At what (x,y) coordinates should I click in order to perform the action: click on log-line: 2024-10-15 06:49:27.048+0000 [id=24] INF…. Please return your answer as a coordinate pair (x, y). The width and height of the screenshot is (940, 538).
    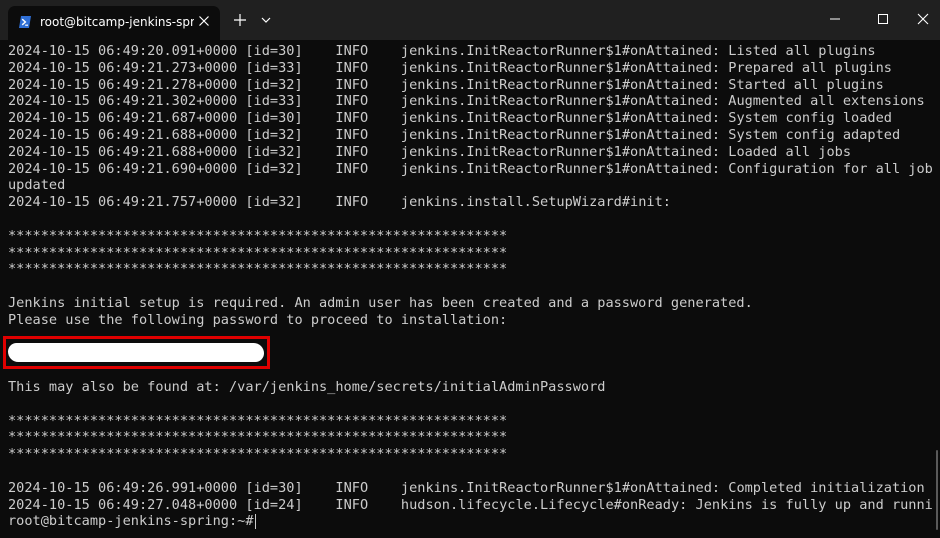
    Looking at the image, I should click on (471, 505).